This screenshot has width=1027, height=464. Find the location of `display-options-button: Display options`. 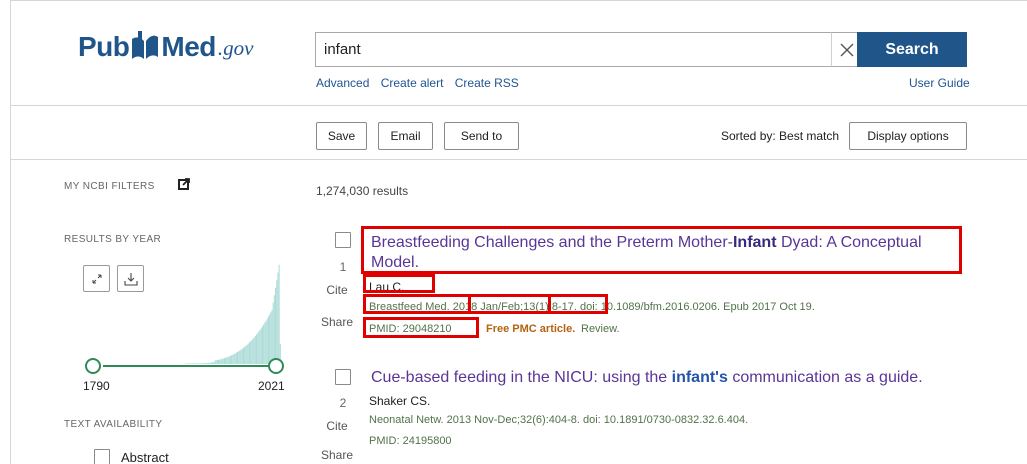

display-options-button: Display options is located at coordinates (908, 136).